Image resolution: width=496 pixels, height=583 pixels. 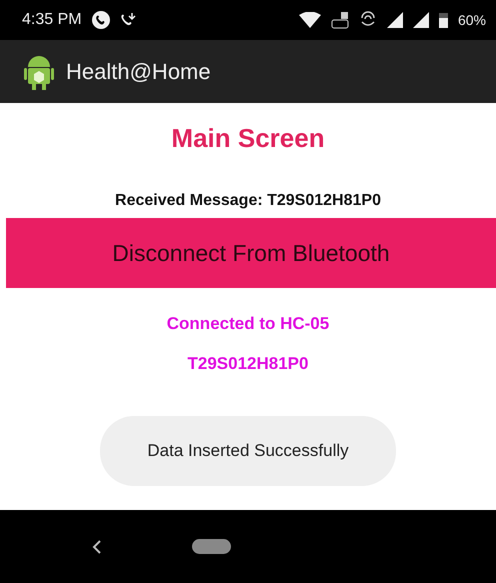 I want to click on app-title: Health@Home, so click(x=138, y=71).